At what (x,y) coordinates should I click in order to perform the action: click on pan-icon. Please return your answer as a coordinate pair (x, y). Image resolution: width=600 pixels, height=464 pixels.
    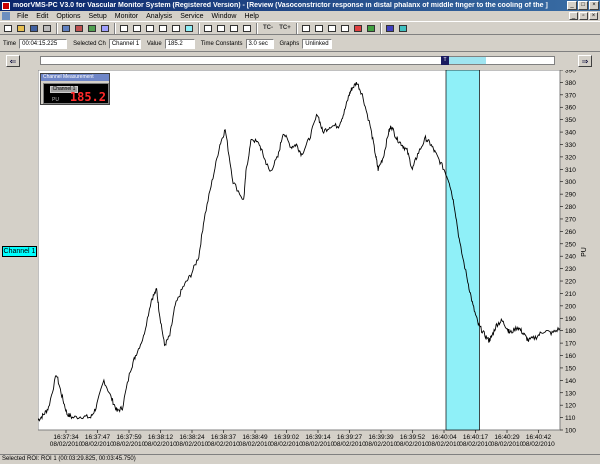
    Looking at the image, I should click on (247, 28).